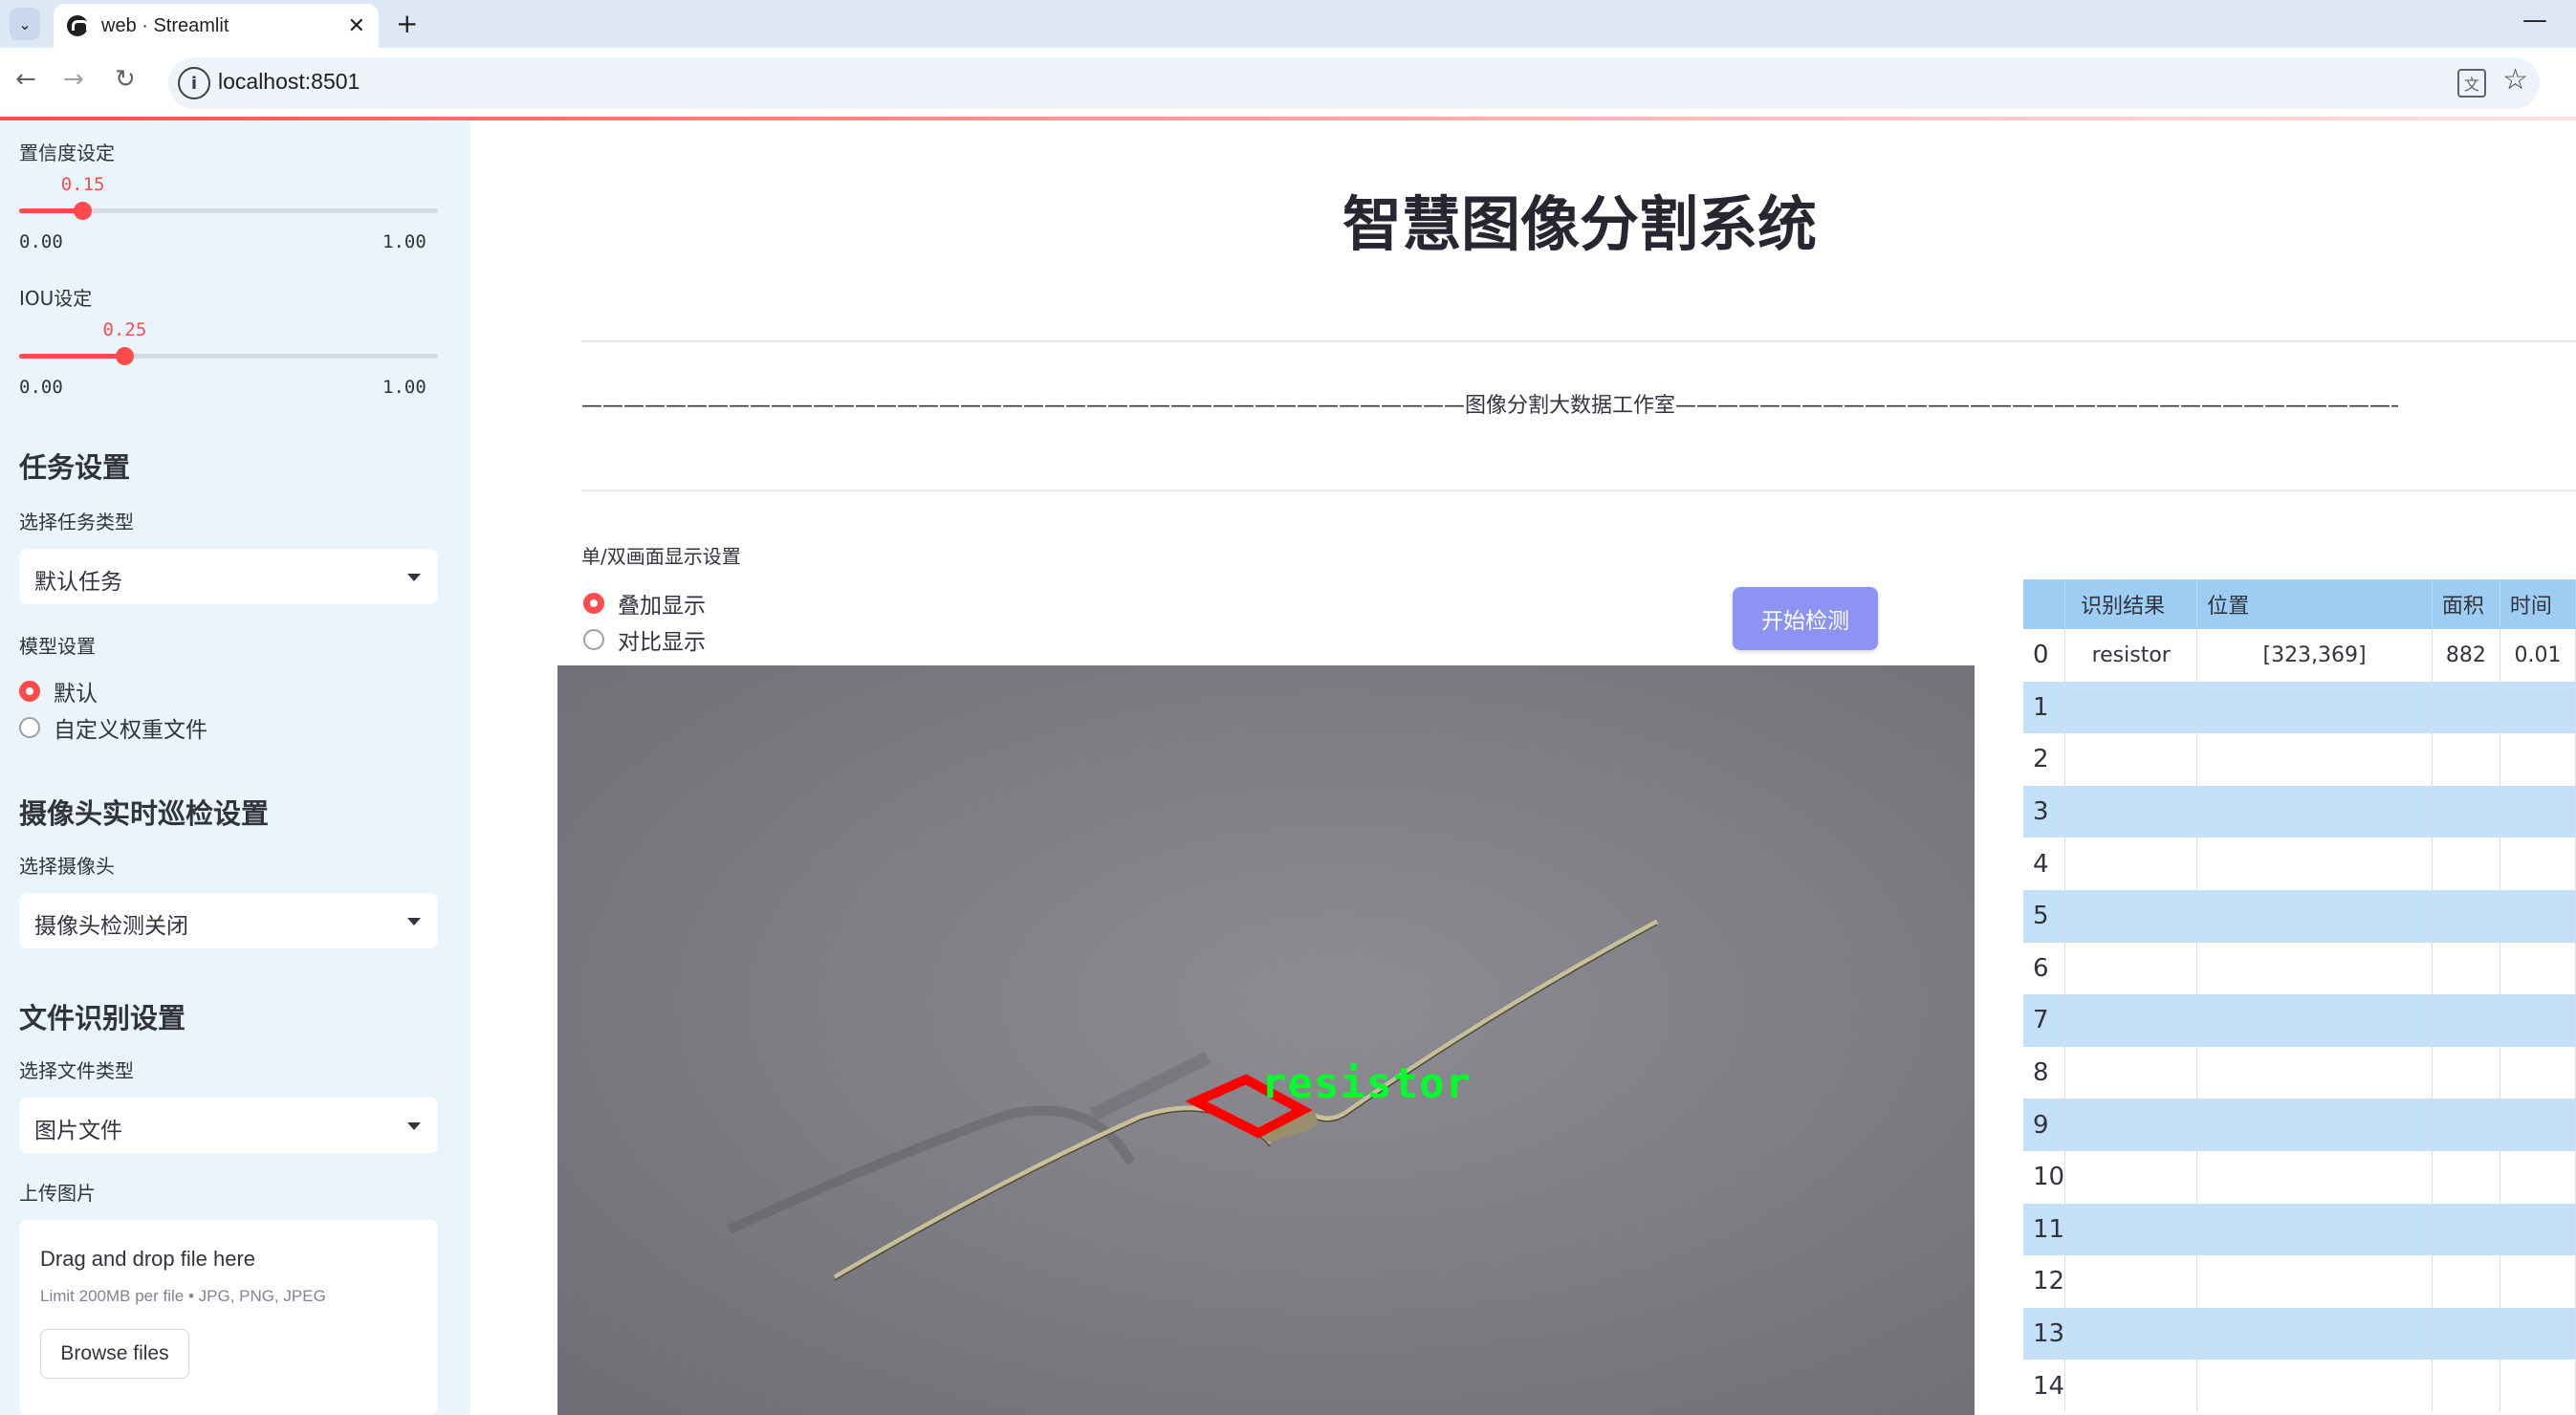 The height and width of the screenshot is (1415, 2576). I want to click on site-info-icon: i, so click(194, 83).